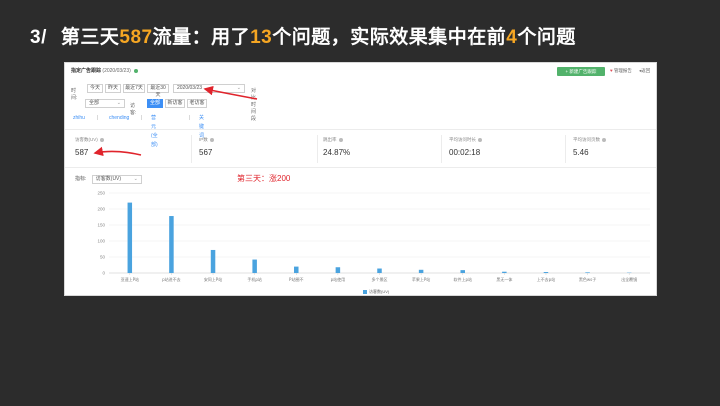 This screenshot has width=720, height=406. I want to click on compare-period-checkbox: 对比时间段, so click(253, 104).